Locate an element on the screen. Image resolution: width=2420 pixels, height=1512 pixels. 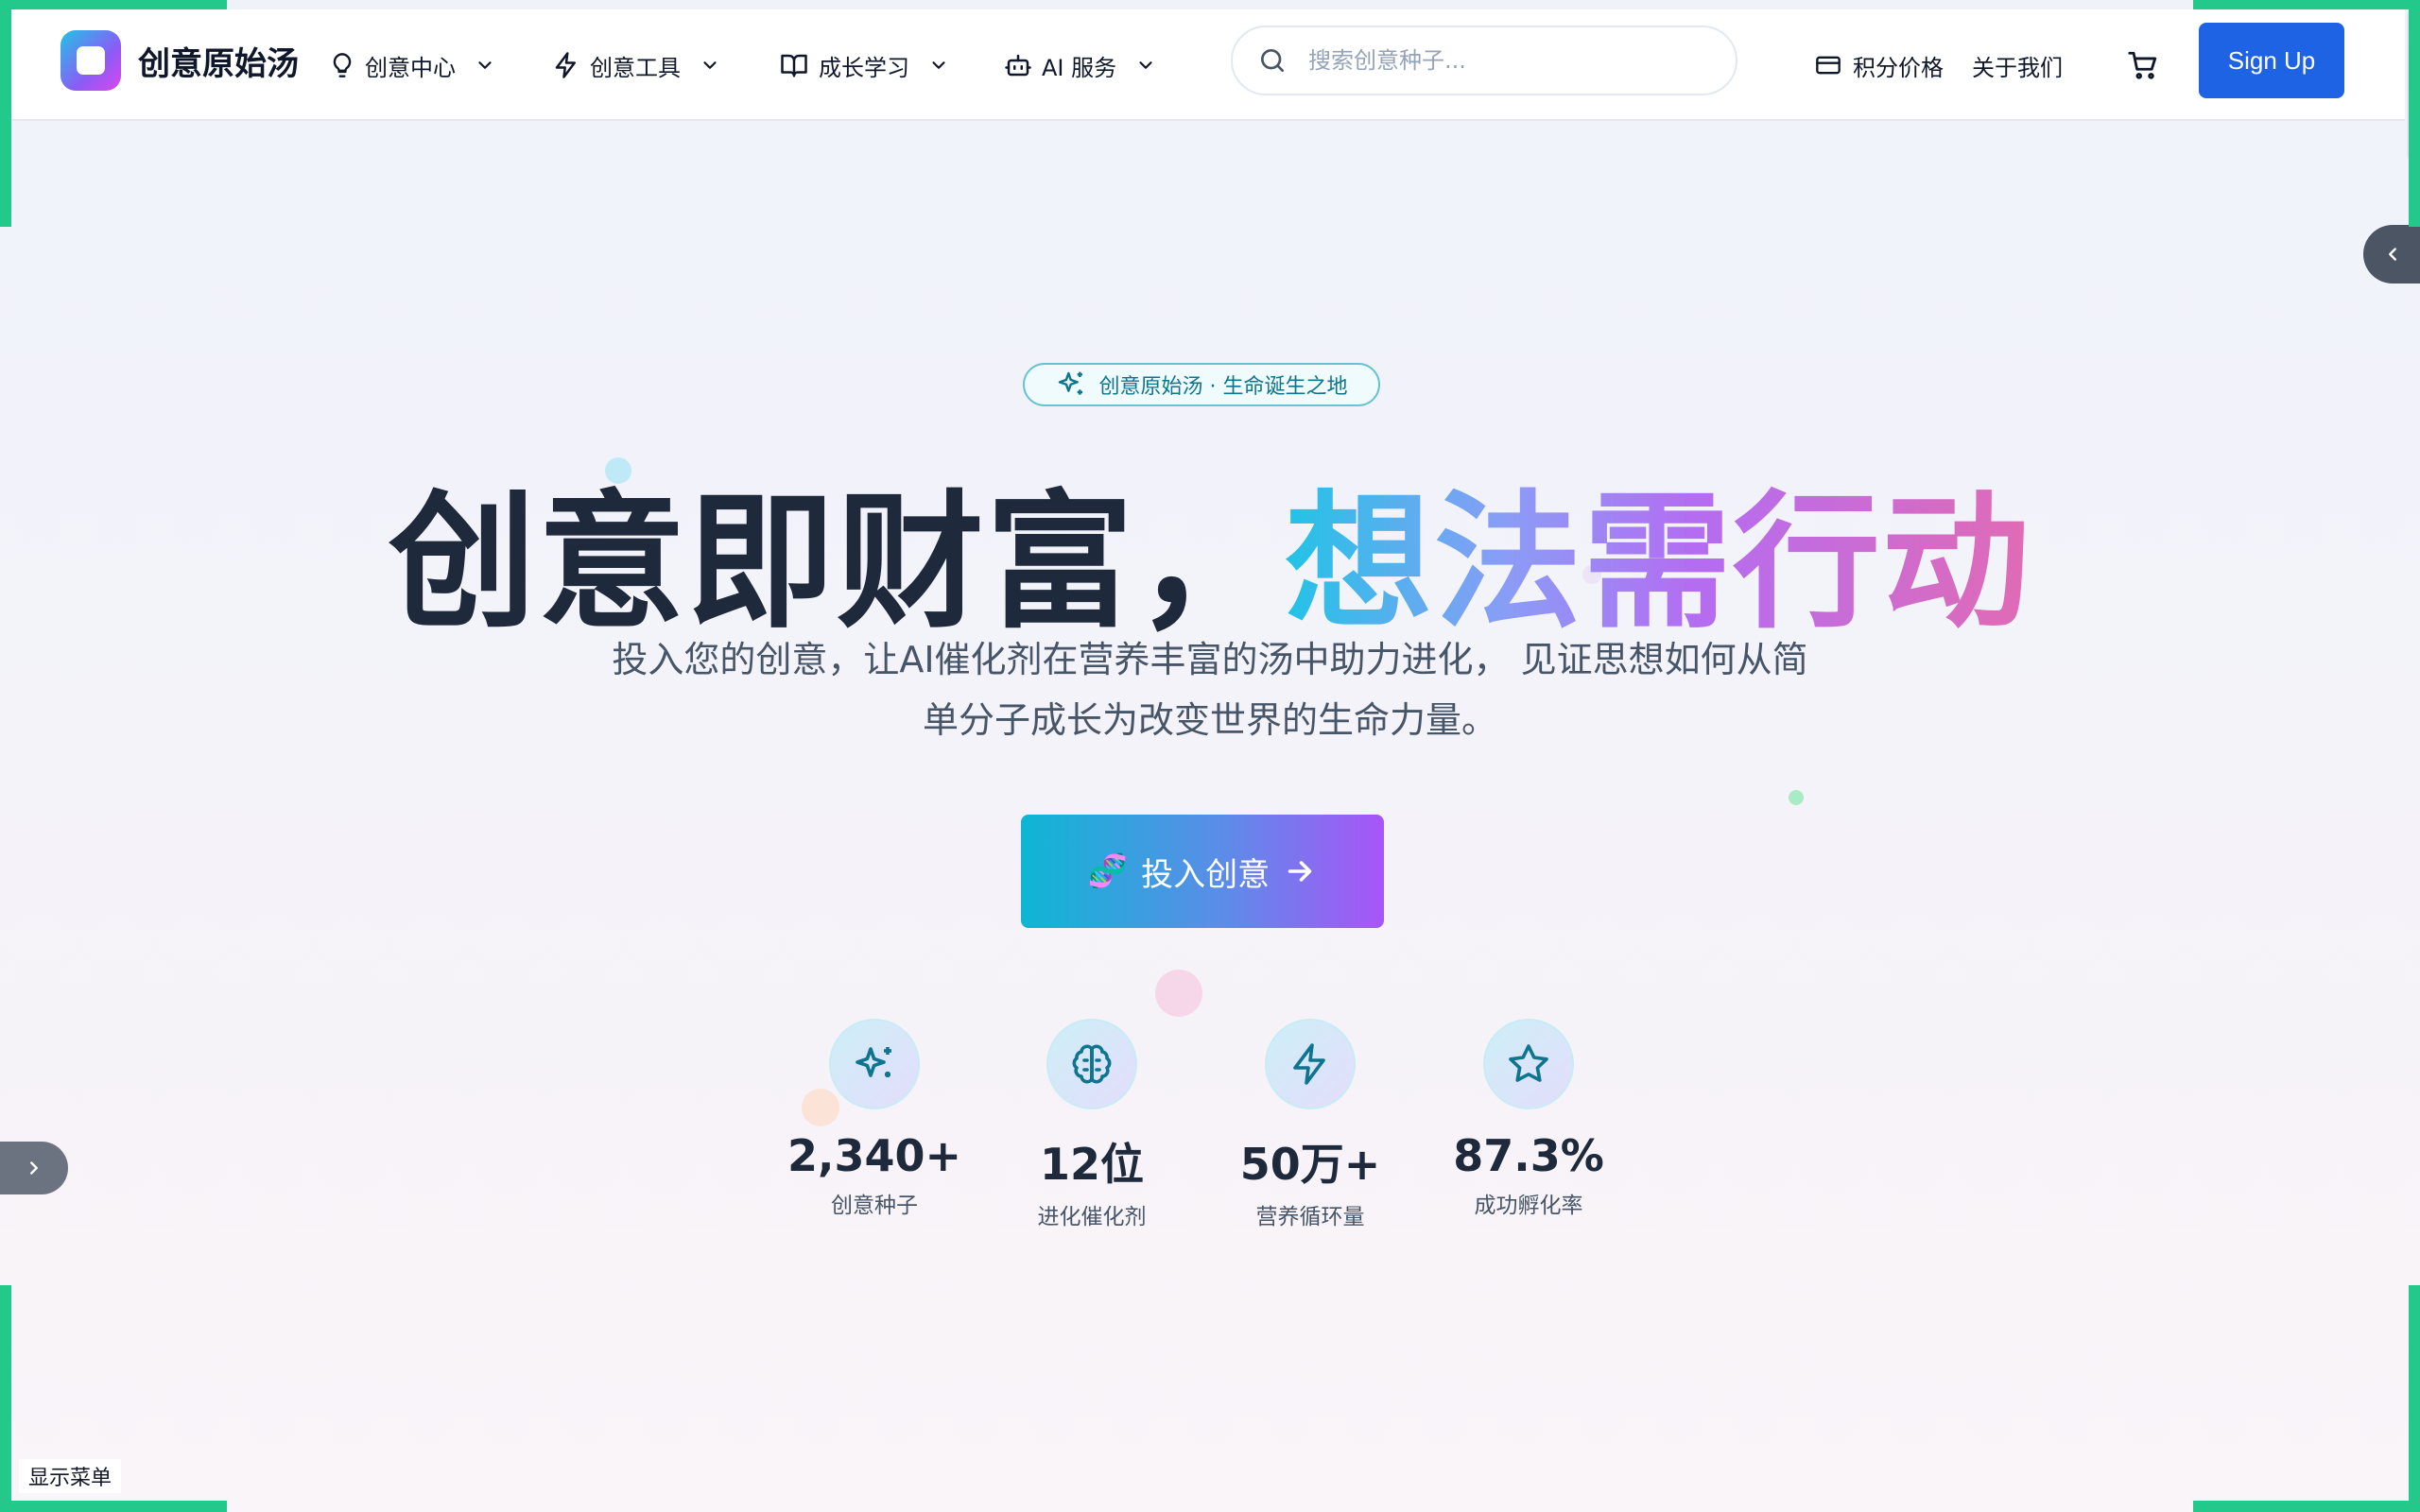
pricing-label: 积分价格 is located at coordinates (1898, 67).